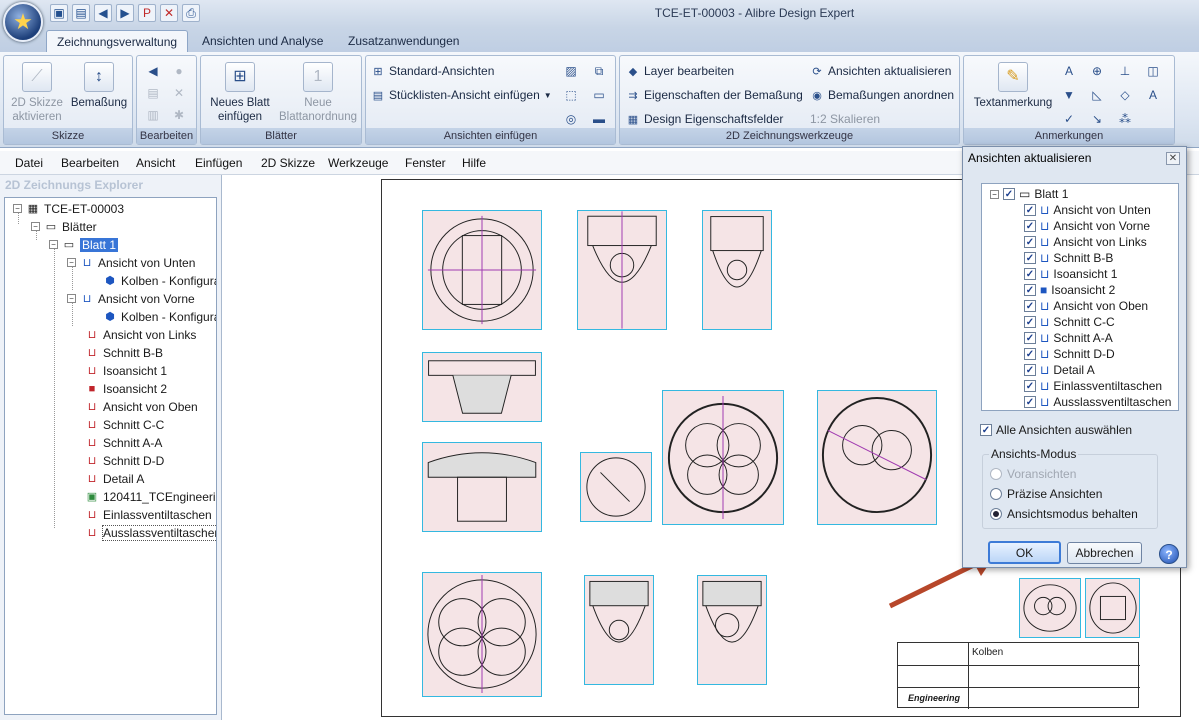 Image resolution: width=1199 pixels, height=720 pixels. Describe the element at coordinates (84, 244) in the screenshot. I see `tree-blatt-1: − ▭ Blatt 1` at that location.